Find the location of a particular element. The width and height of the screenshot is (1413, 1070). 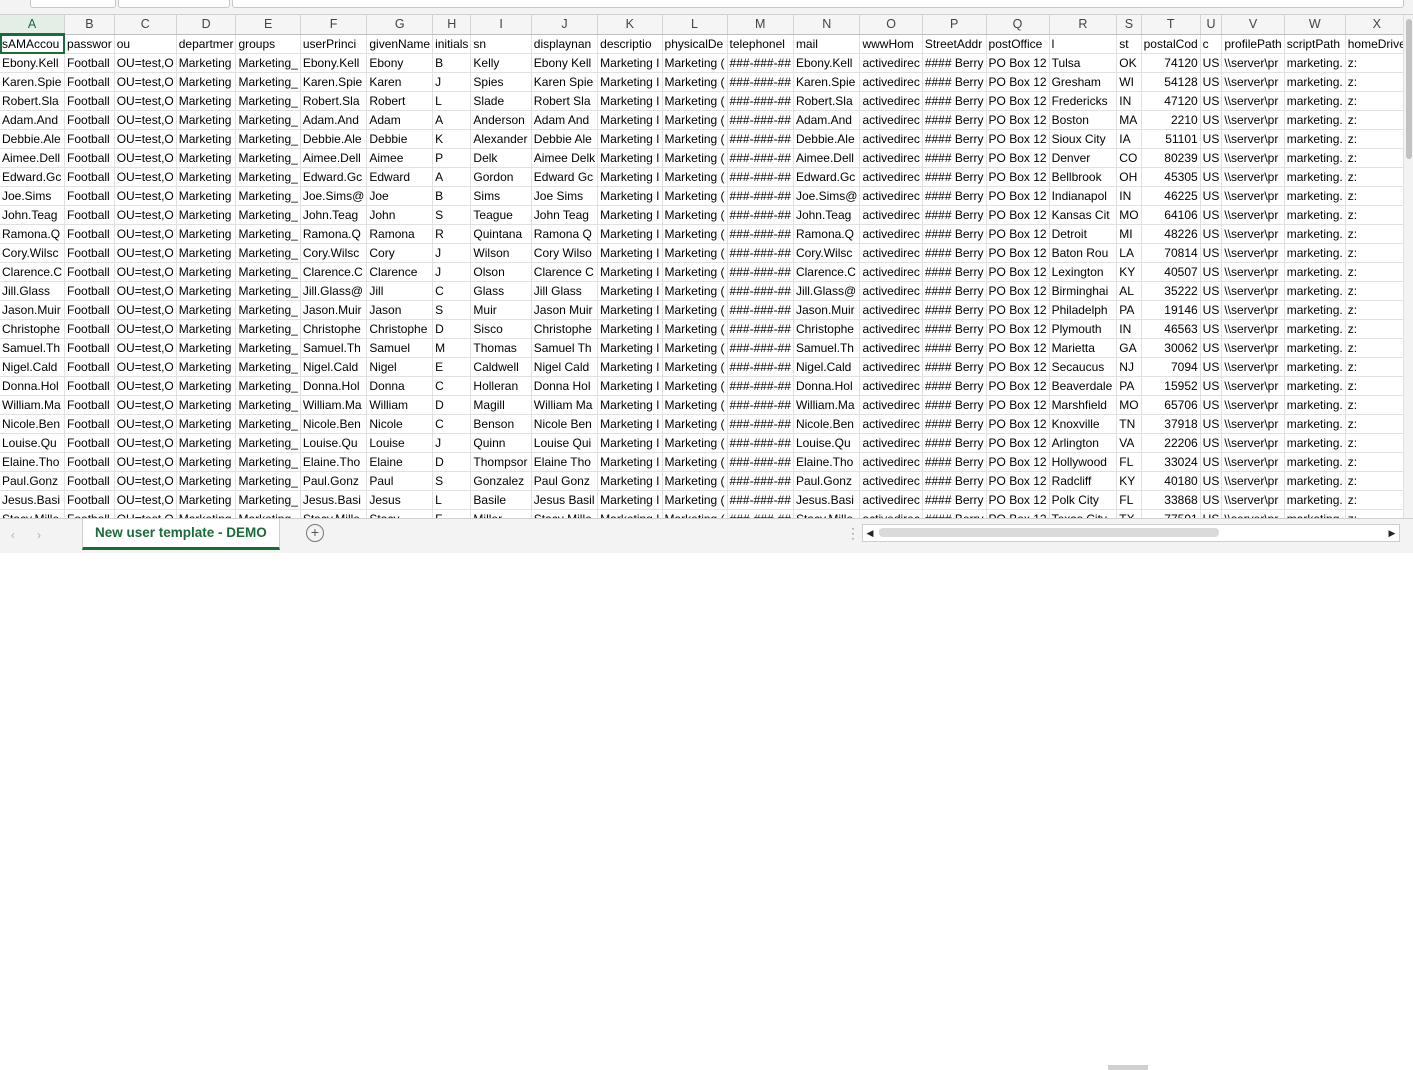

formula-controls is located at coordinates (174, 4).